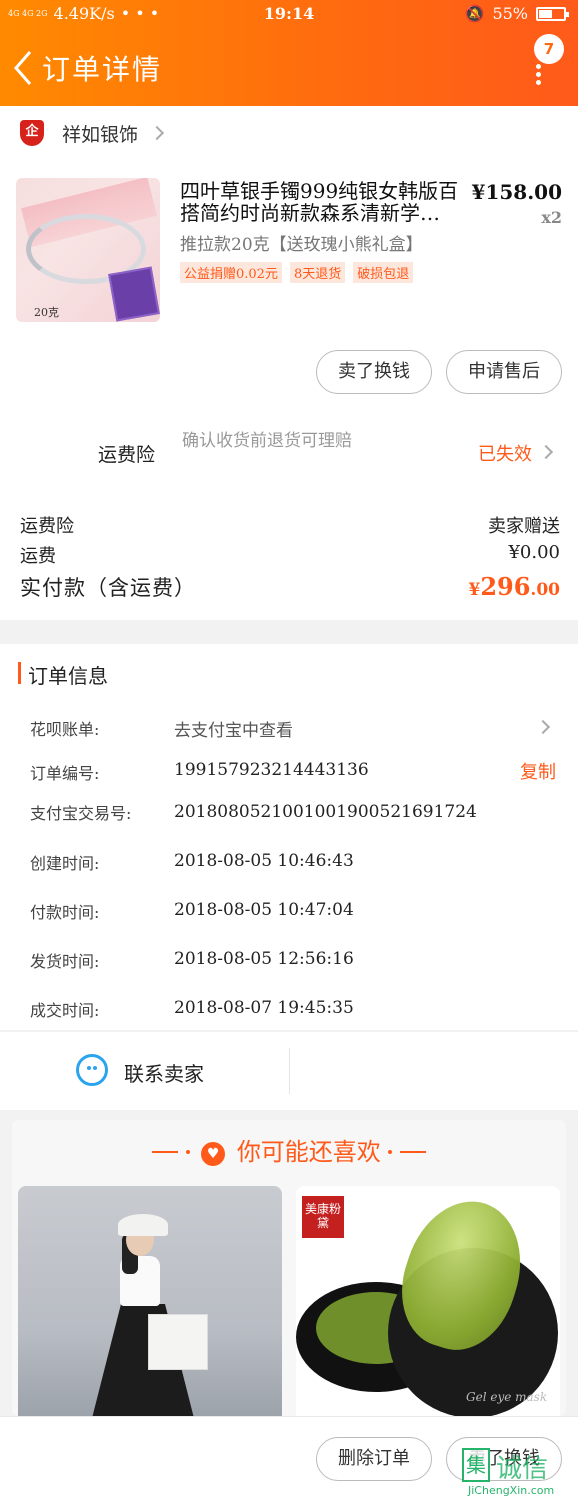  I want to click on product-tag: 8天退货, so click(317, 272).